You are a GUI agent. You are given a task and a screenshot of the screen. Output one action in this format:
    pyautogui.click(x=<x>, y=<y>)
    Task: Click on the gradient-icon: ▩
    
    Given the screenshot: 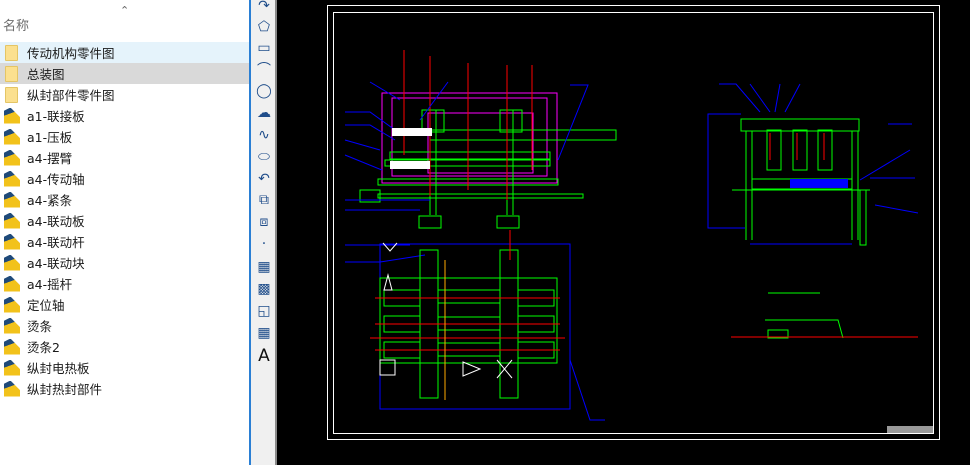 What is the action you would take?
    pyautogui.click(x=264, y=289)
    